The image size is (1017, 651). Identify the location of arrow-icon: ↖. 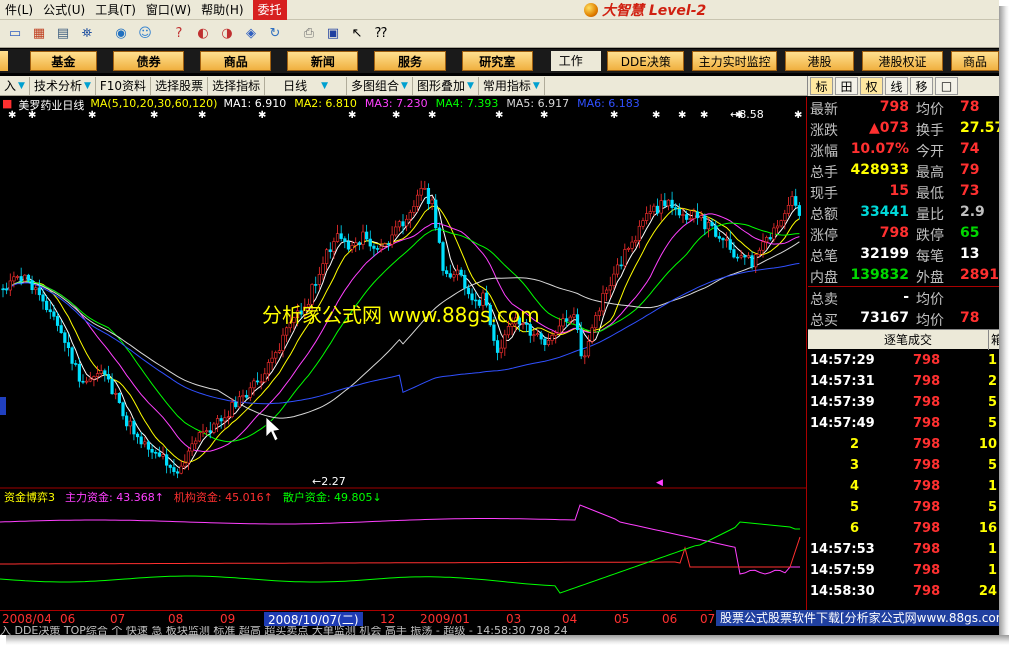
(357, 34).